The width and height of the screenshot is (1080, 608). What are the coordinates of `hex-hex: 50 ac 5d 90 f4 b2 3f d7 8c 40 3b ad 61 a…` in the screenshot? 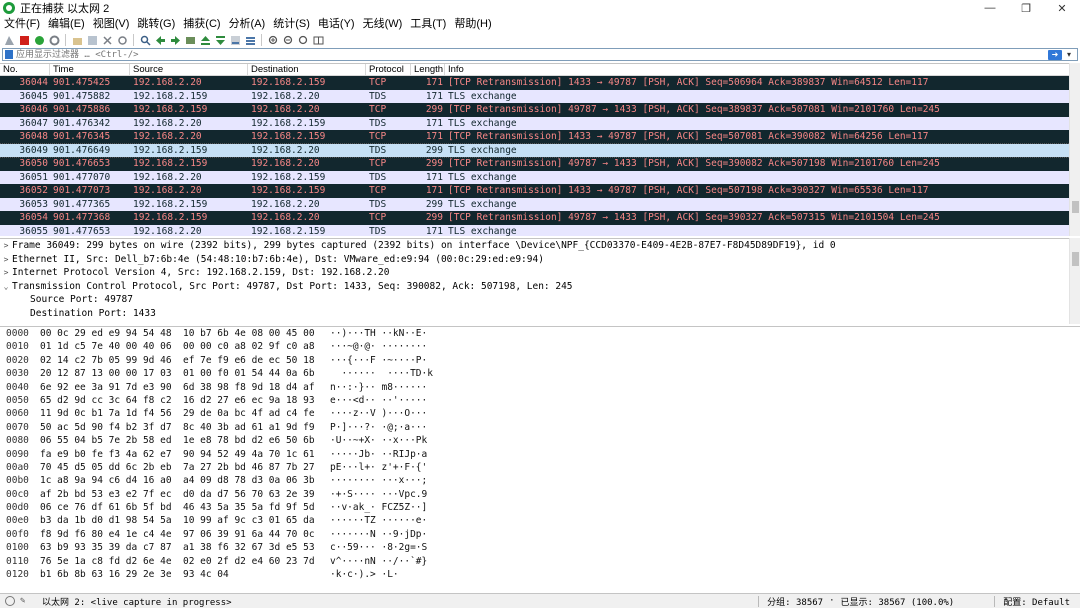 It's located at (185, 427).